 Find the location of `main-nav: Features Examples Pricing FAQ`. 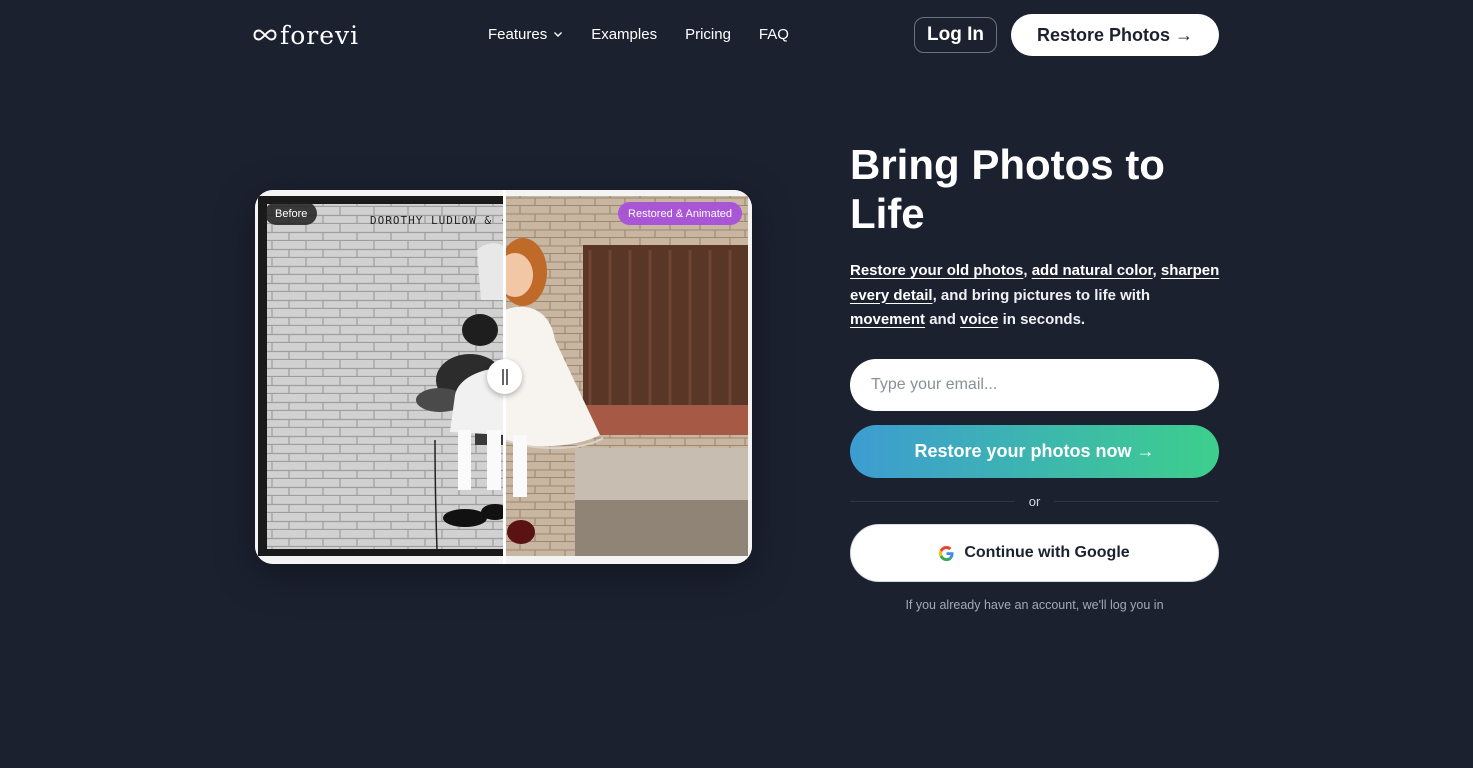

main-nav: Features Examples Pricing FAQ is located at coordinates (638, 34).